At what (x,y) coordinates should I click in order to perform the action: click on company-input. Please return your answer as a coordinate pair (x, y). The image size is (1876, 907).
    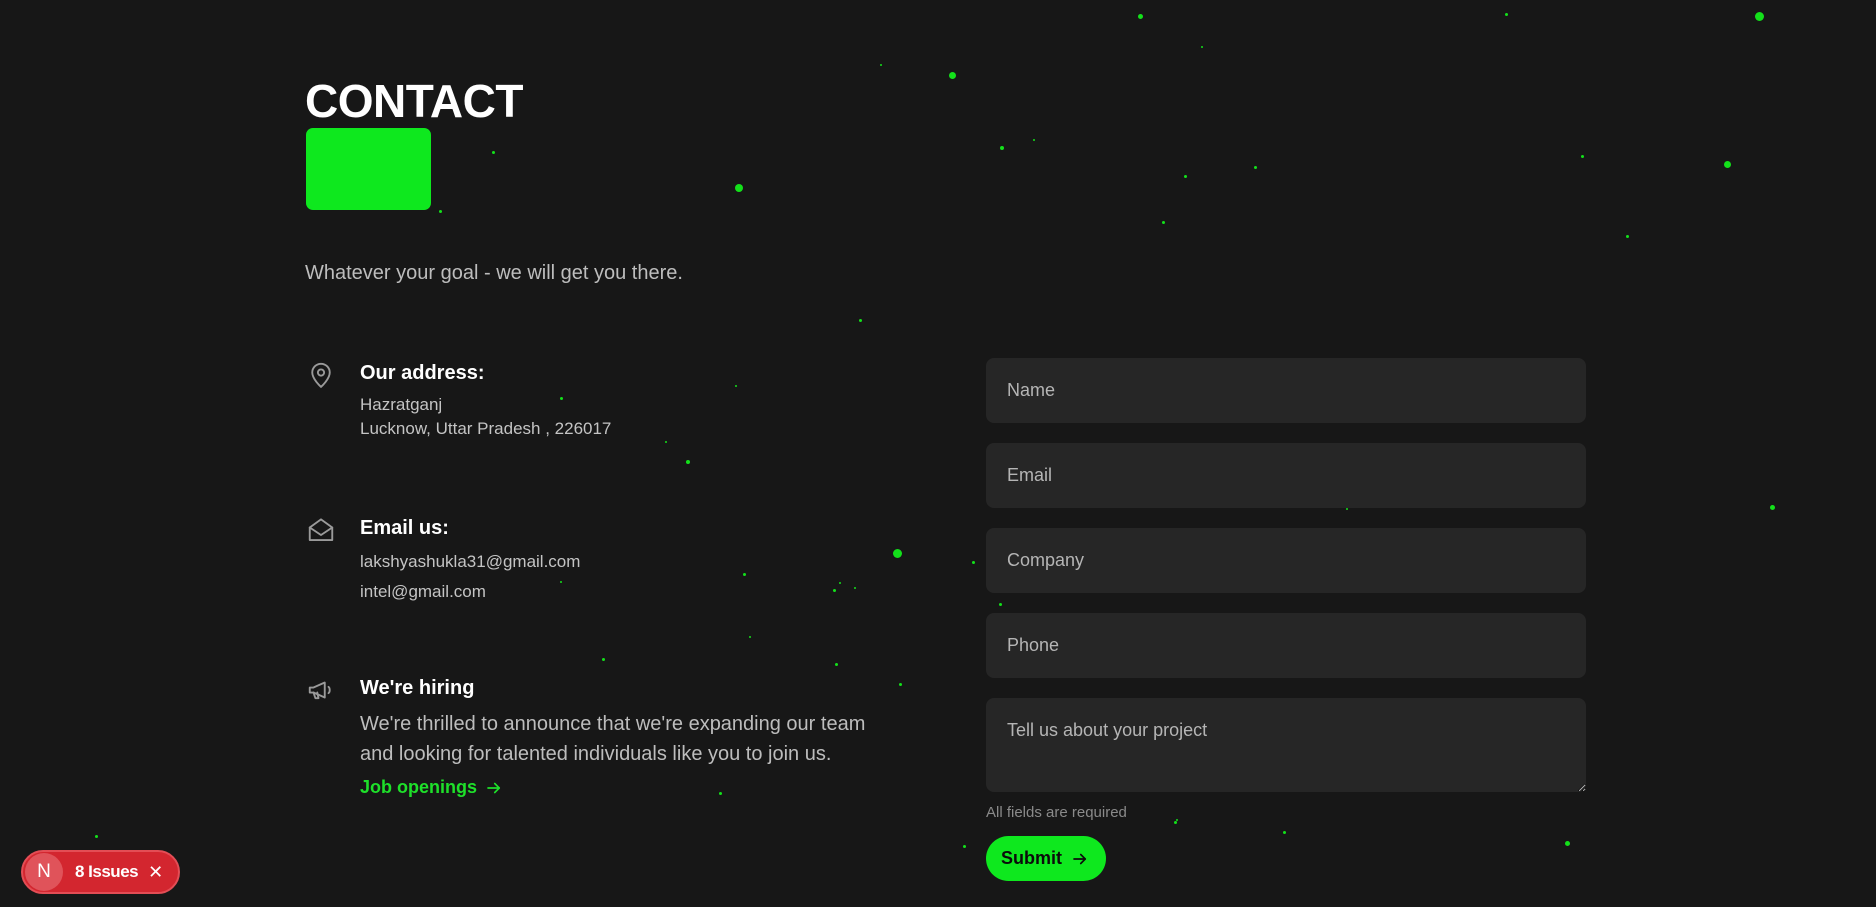
    Looking at the image, I should click on (1286, 560).